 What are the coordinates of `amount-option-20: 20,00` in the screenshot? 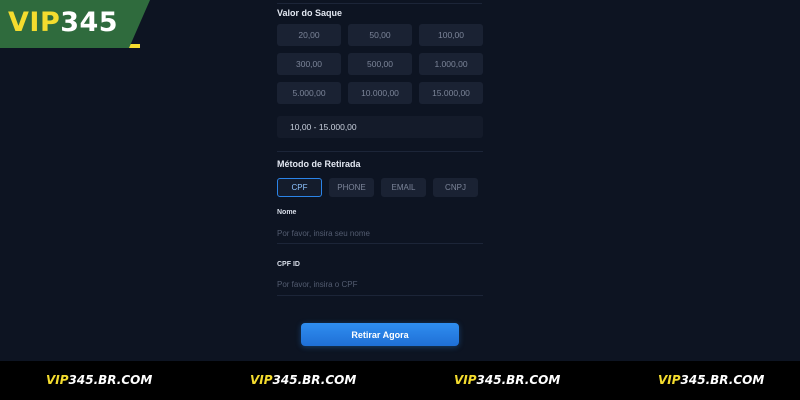 It's located at (309, 35).